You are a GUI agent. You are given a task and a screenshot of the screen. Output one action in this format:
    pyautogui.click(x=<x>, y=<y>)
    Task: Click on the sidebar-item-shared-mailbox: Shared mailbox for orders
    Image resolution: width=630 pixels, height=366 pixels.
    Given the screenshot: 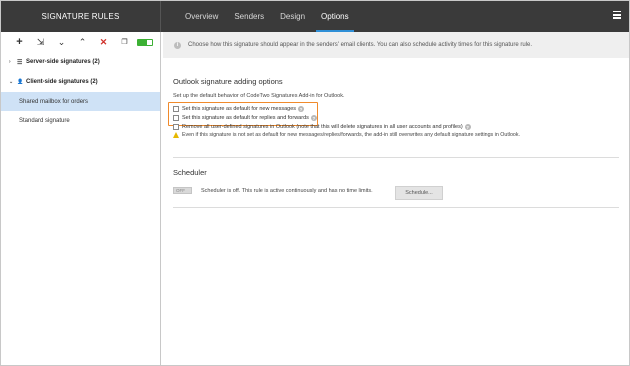 What is the action you would take?
    pyautogui.click(x=80, y=101)
    